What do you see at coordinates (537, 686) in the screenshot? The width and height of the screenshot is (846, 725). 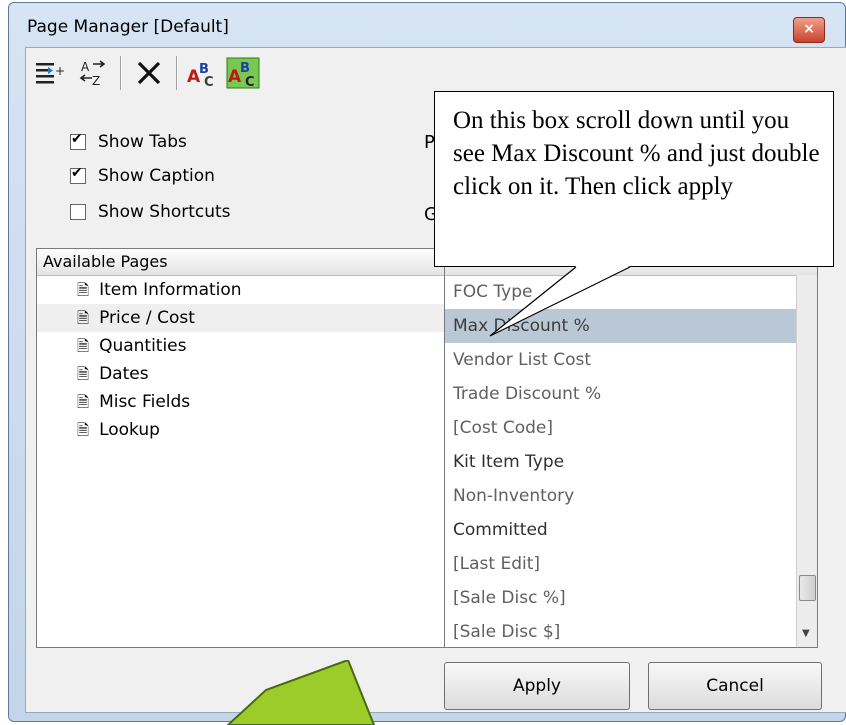 I see `apply-button: Apply` at bounding box center [537, 686].